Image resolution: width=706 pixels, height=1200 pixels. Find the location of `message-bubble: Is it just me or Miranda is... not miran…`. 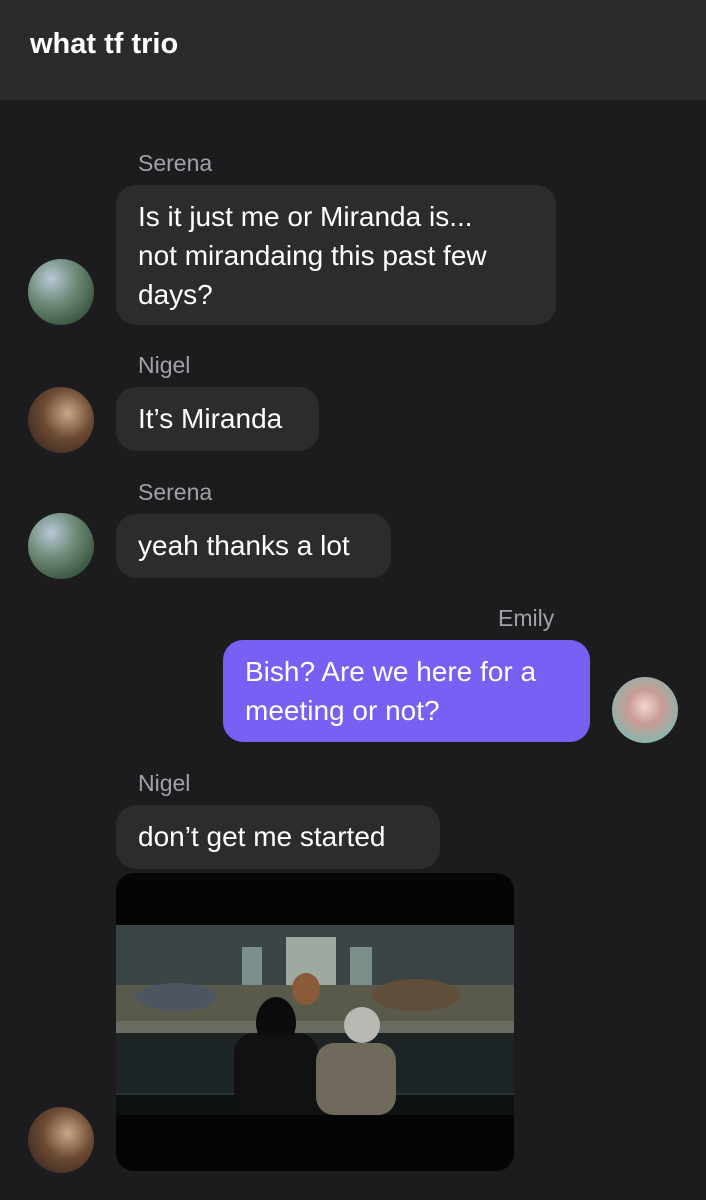

message-bubble: Is it just me or Miranda is... not miran… is located at coordinates (336, 255).